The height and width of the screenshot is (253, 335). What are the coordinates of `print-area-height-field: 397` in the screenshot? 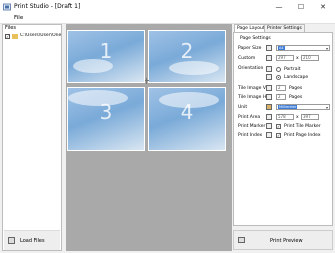 It's located at (310, 117).